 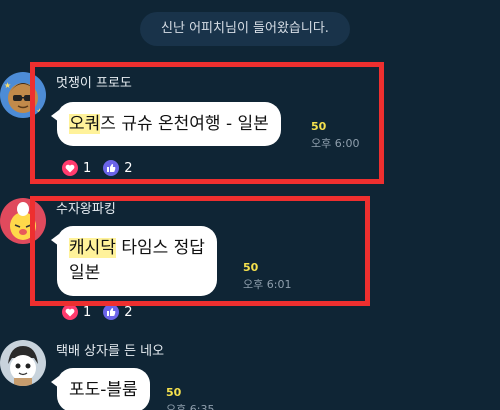 I want to click on neo-avatar-icon, so click(x=23, y=363).